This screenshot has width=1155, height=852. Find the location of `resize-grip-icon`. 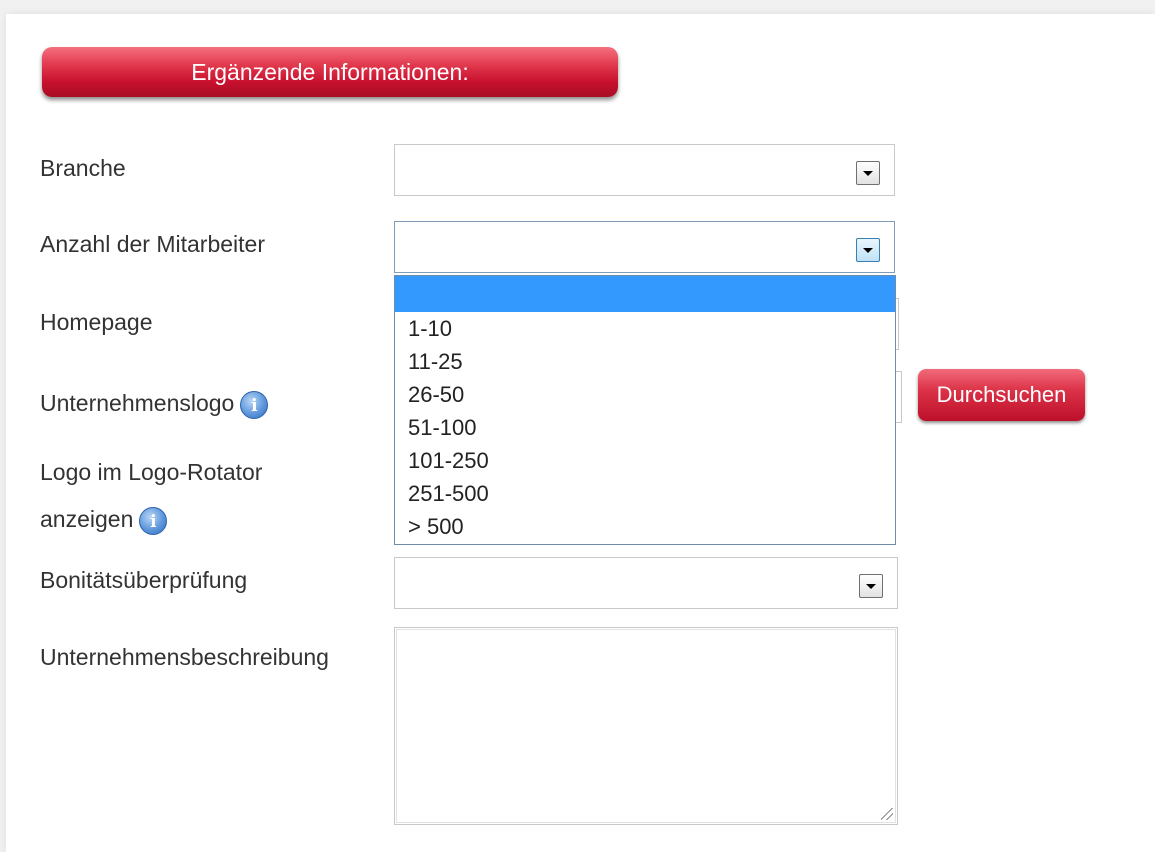

resize-grip-icon is located at coordinates (887, 814).